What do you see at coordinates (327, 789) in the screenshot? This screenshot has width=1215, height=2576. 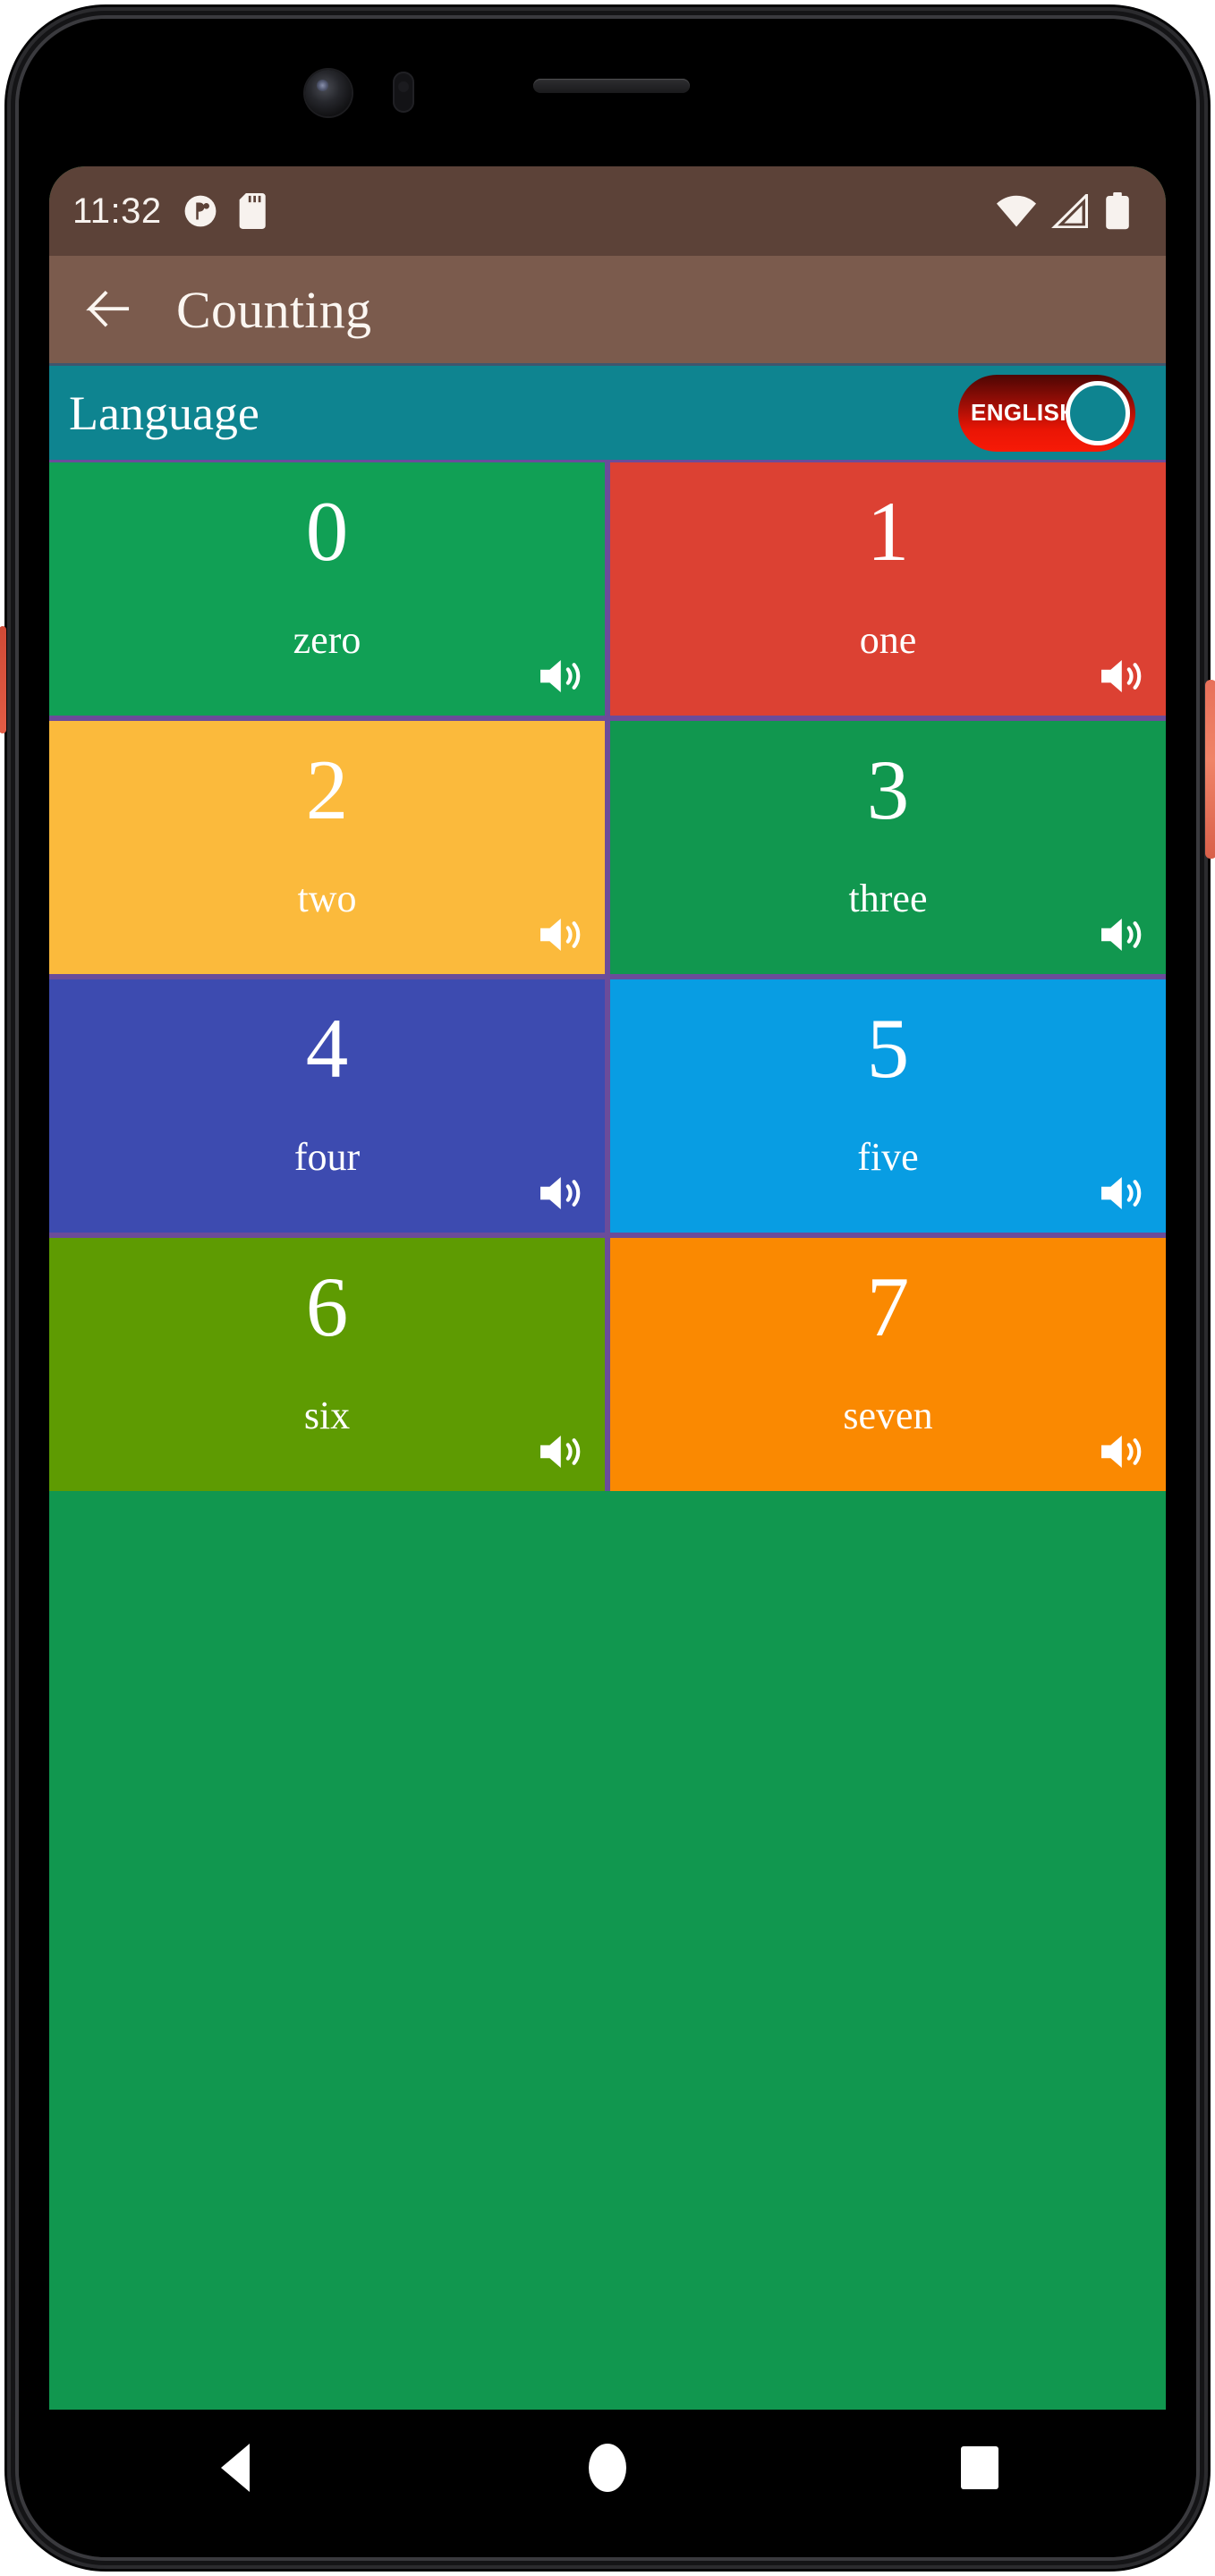 I see `tile-number: 2` at bounding box center [327, 789].